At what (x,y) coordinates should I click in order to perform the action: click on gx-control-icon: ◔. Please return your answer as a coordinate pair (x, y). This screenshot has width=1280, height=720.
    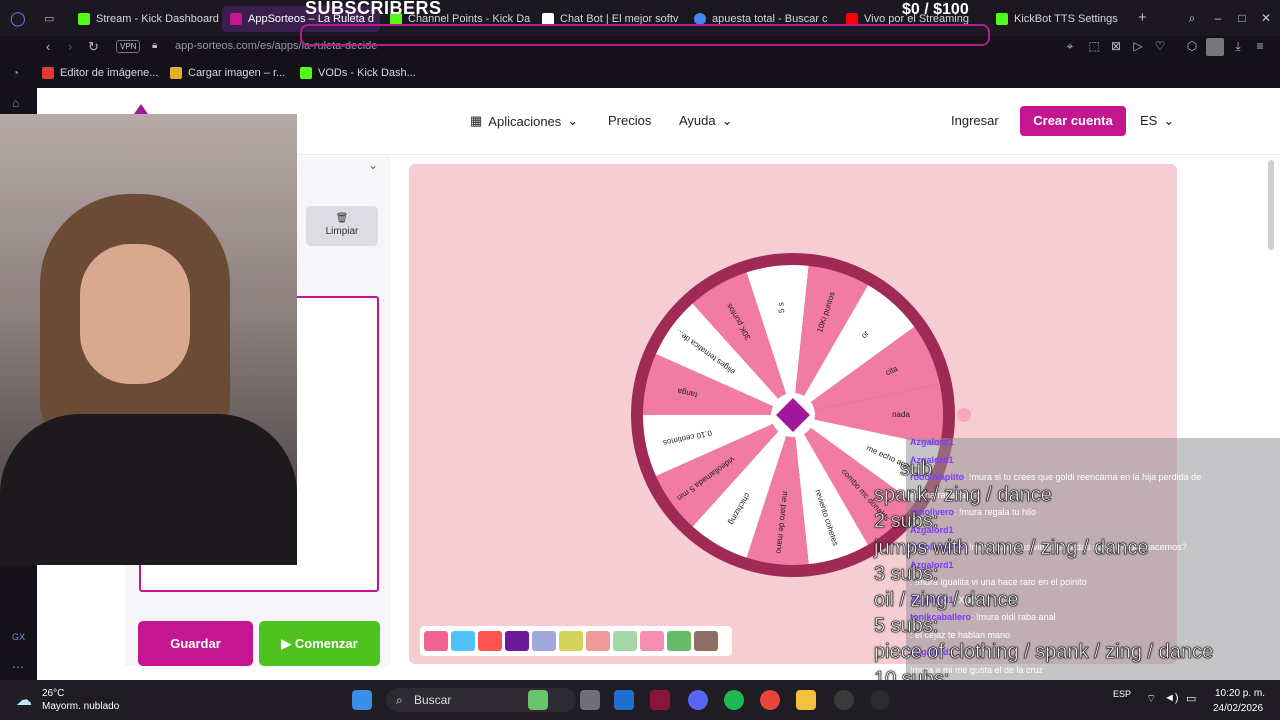
    Looking at the image, I should click on (15, 73).